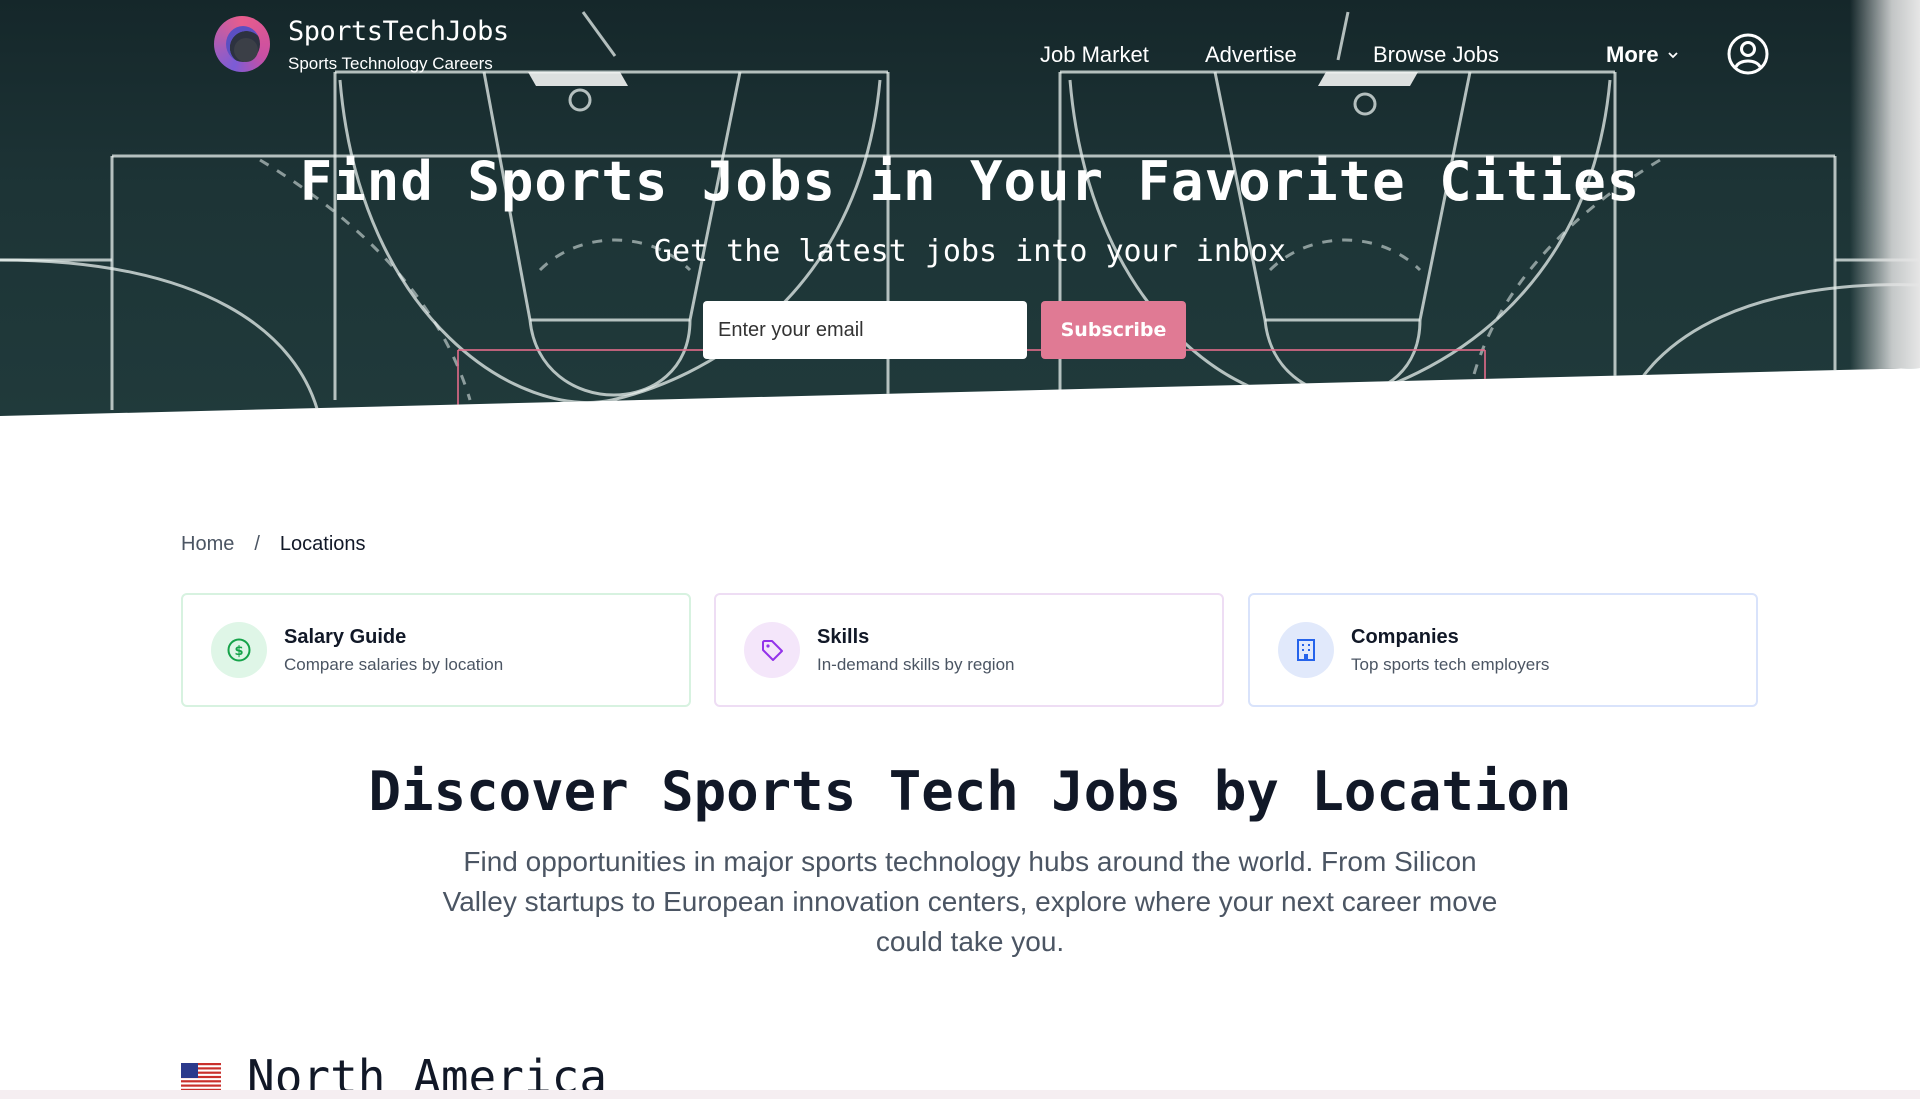 The width and height of the screenshot is (1920, 1099). Describe the element at coordinates (246, 50) in the screenshot. I see `logo-core-shape` at that location.